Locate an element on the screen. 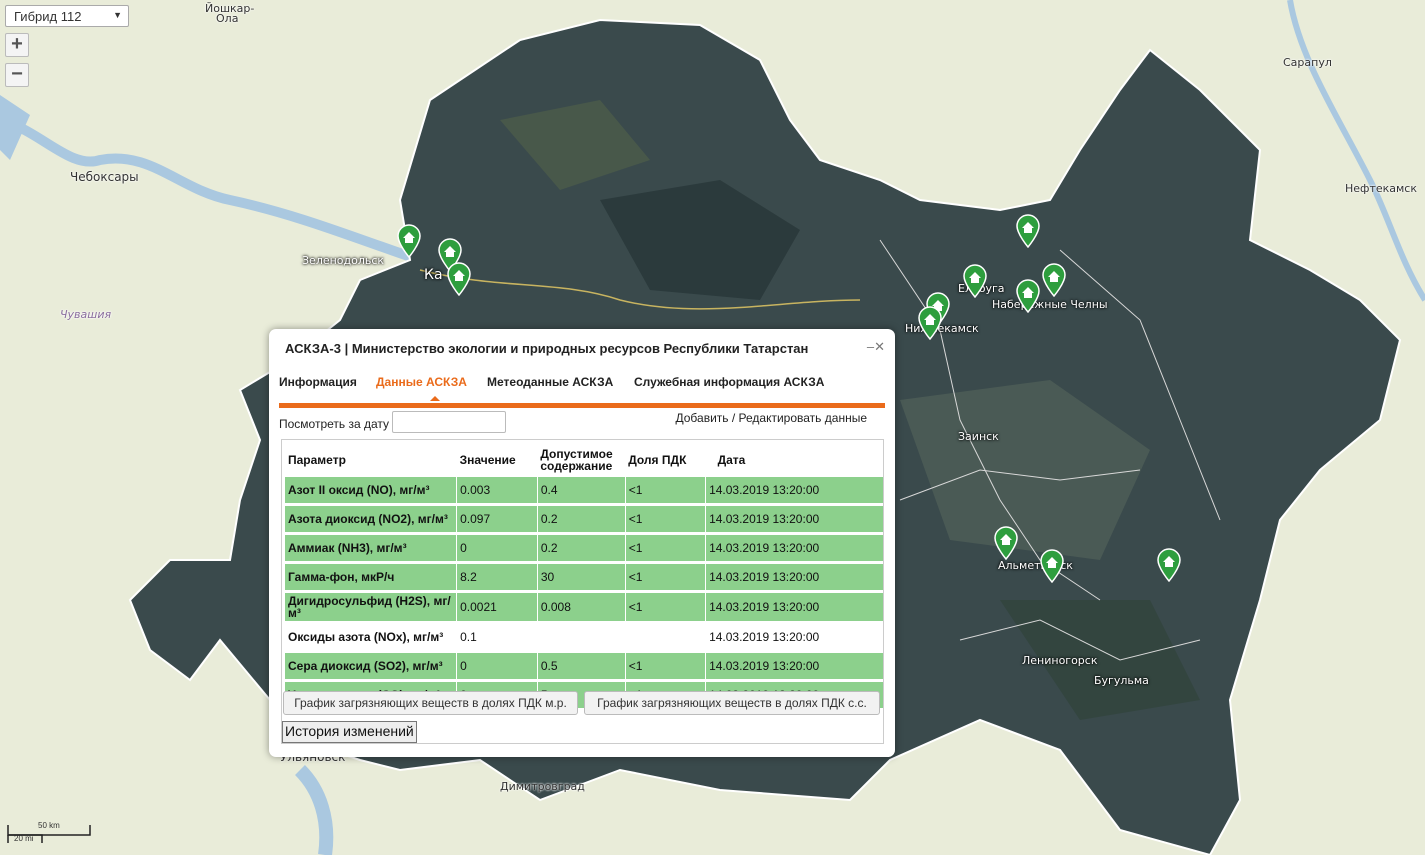  table-cell: 0.003 is located at coordinates (497, 491).